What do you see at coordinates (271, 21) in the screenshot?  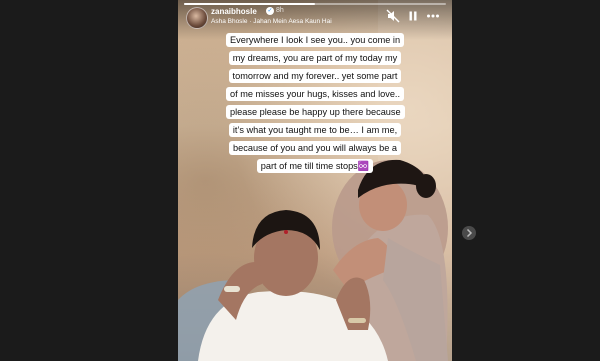 I see `music-track: Asha Bhosle · Jahan Mein Aesa Kaun Hai` at bounding box center [271, 21].